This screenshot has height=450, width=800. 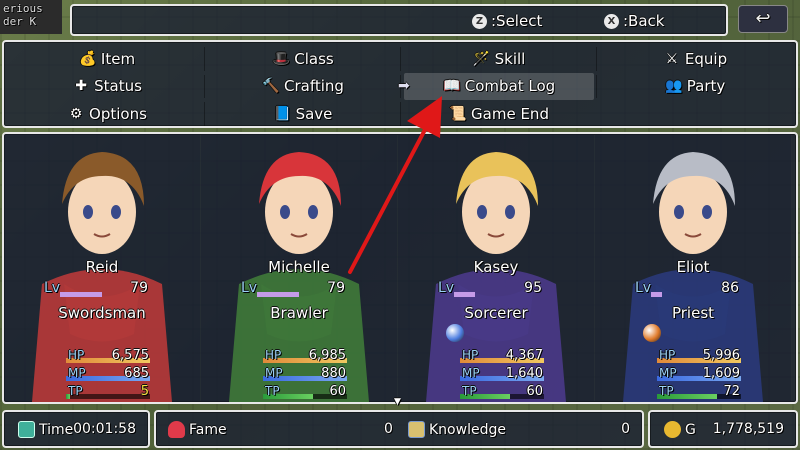 What do you see at coordinates (452, 86) in the screenshot?
I see `open-book-icon: 📖` at bounding box center [452, 86].